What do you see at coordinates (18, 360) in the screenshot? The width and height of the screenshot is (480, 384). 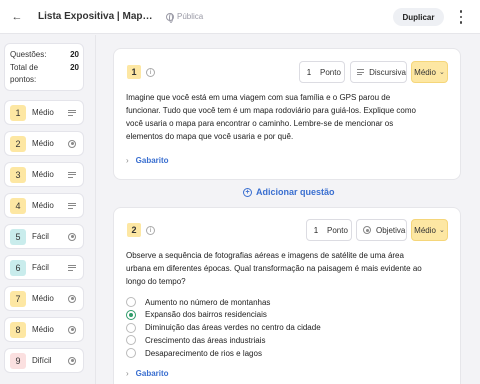 I see `question-number-badge: 9` at bounding box center [18, 360].